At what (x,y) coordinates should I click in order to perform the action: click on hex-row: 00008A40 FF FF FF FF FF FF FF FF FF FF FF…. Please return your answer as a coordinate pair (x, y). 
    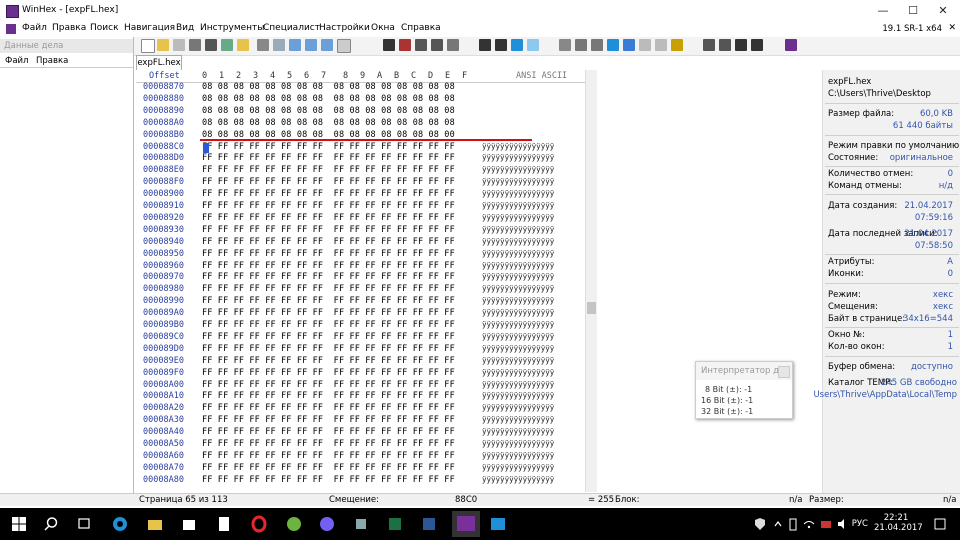
    Looking at the image, I should click on (361, 433).